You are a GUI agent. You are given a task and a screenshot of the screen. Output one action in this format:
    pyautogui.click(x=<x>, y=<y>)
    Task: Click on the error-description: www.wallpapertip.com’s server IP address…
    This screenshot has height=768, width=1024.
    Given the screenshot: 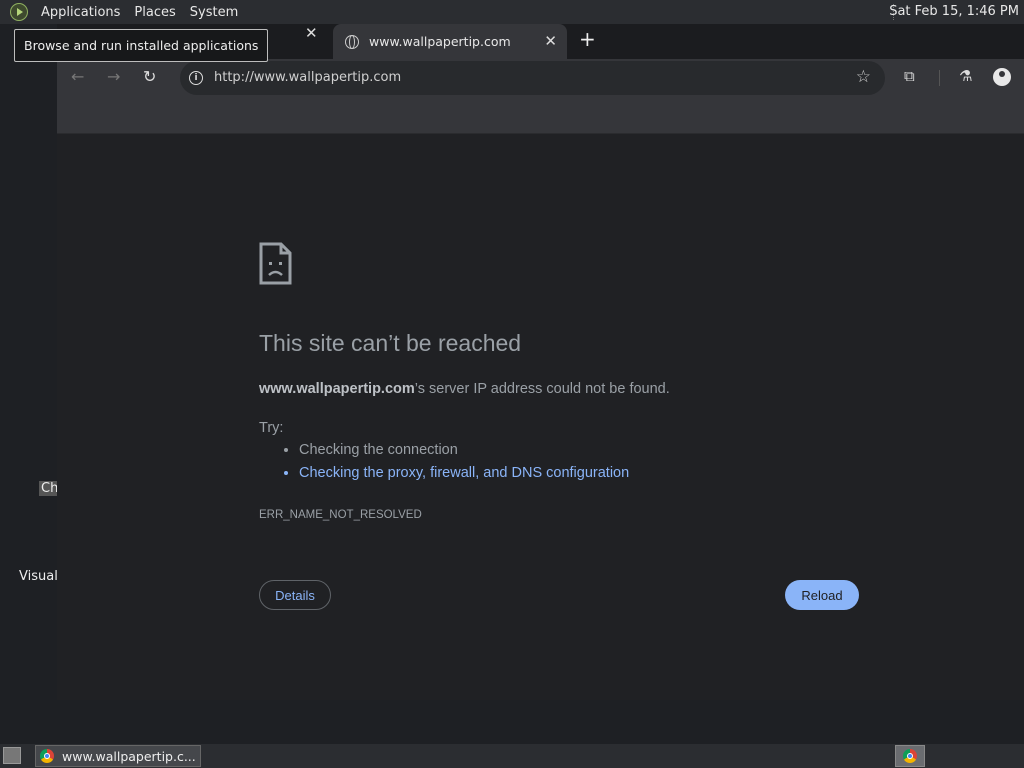 What is the action you would take?
    pyautogui.click(x=464, y=389)
    